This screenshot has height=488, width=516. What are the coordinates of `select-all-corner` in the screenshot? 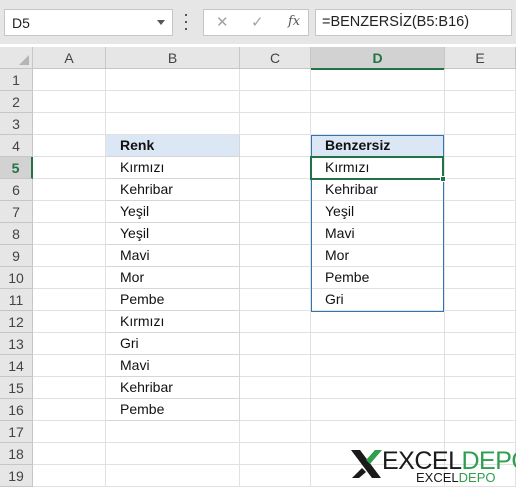 It's located at (16, 58).